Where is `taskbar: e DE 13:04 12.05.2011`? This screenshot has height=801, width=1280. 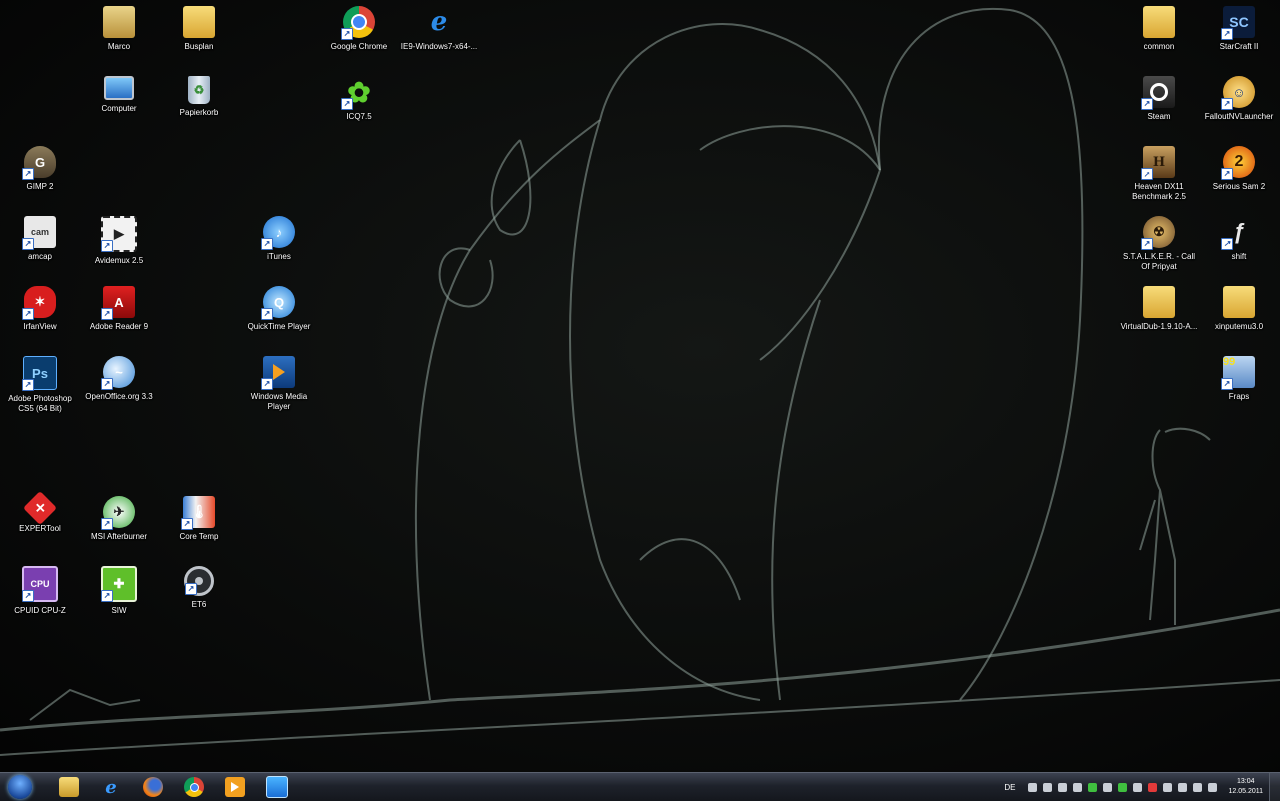 taskbar: e DE 13:04 12.05.2011 is located at coordinates (640, 786).